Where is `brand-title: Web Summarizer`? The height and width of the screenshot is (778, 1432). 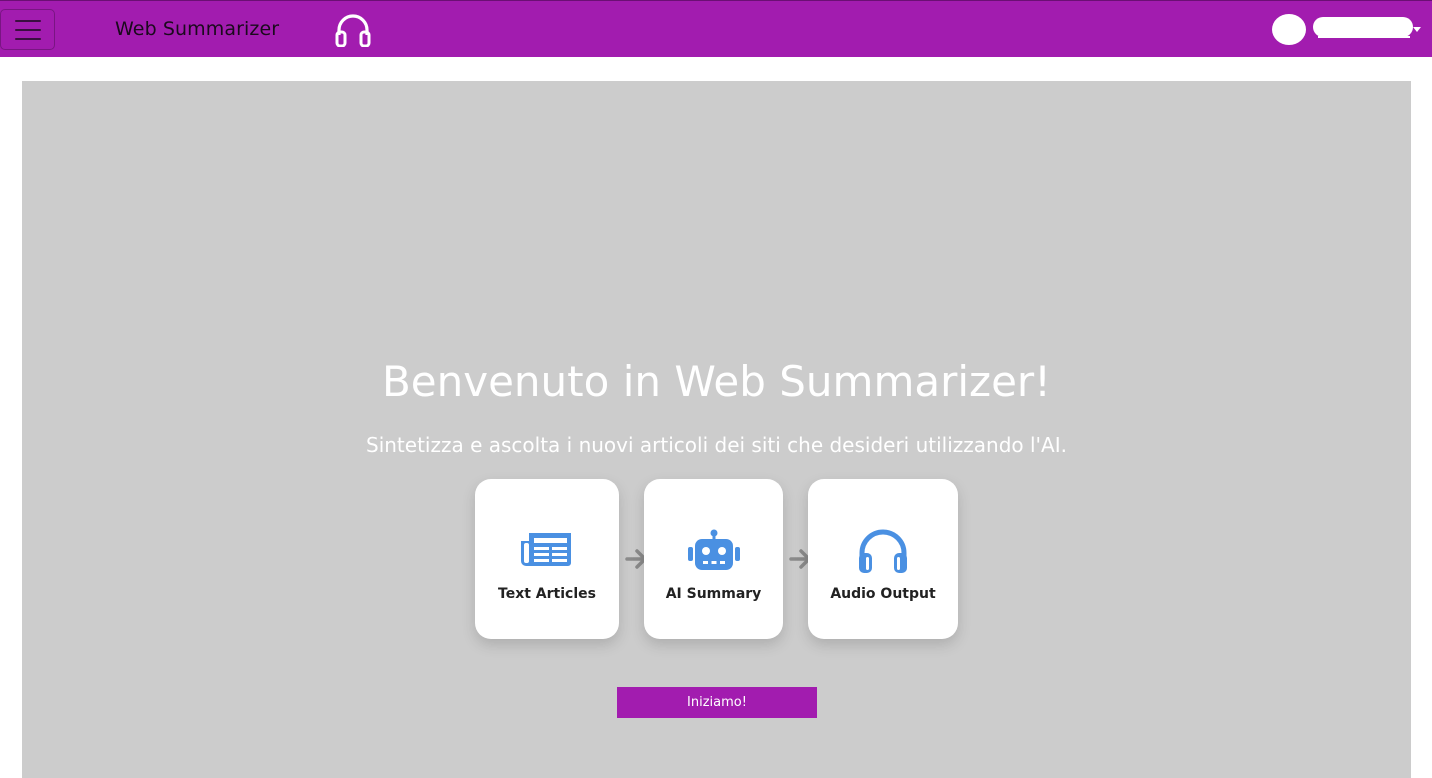
brand-title: Web Summarizer is located at coordinates (197, 29).